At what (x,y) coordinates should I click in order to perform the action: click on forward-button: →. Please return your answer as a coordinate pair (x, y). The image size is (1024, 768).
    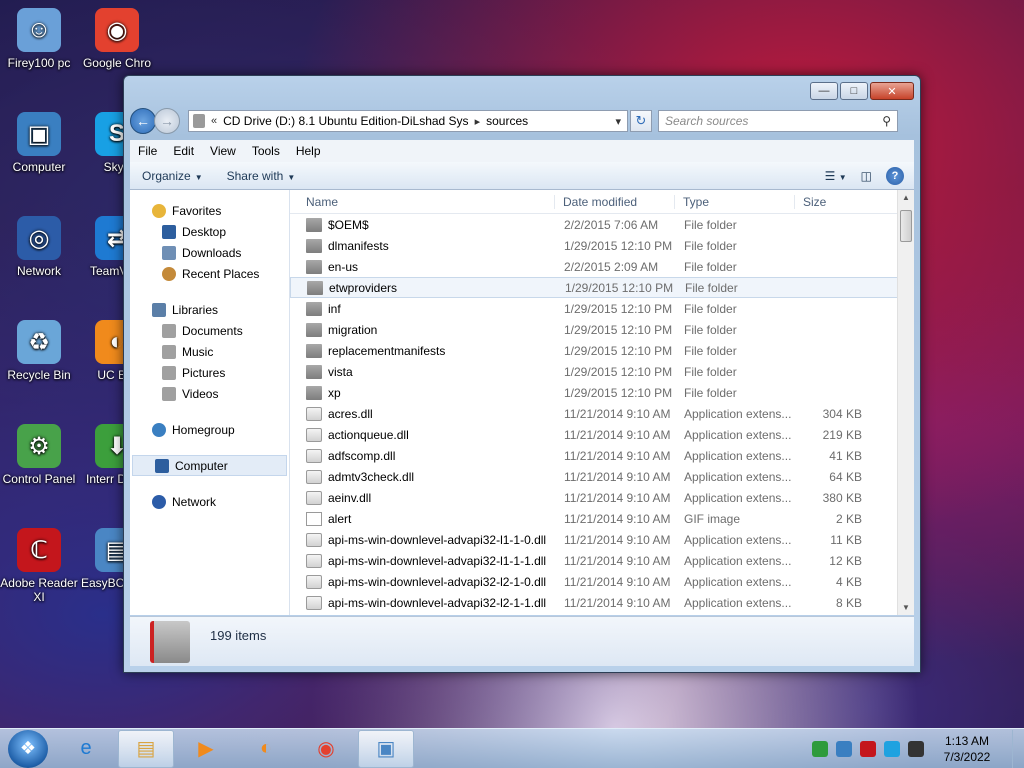
    Looking at the image, I should click on (167, 121).